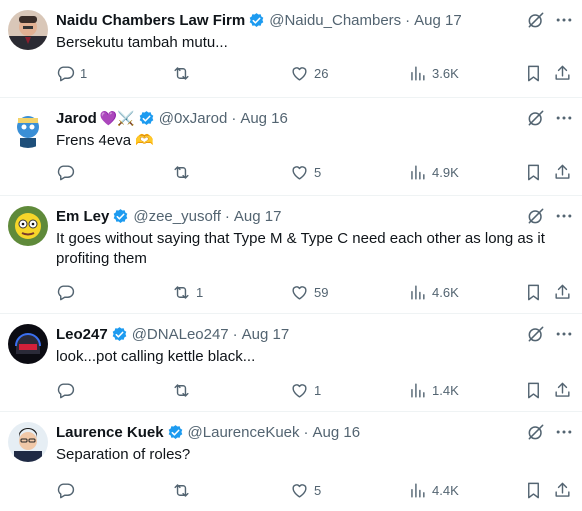 Image resolution: width=582 pixels, height=511 pixels. I want to click on repost-icon, so click(181, 172).